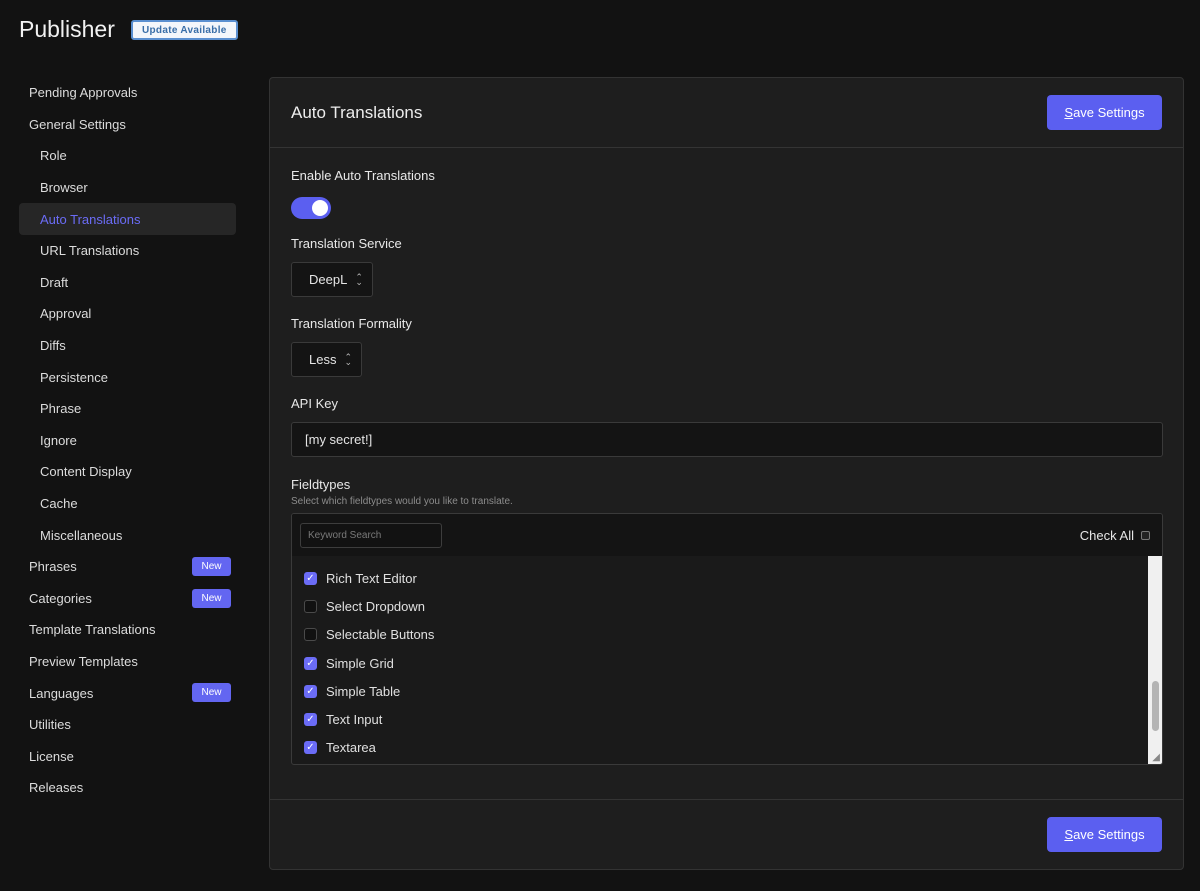 The width and height of the screenshot is (1200, 891). What do you see at coordinates (1156, 757) in the screenshot?
I see `resize-grip-icon: ◢` at bounding box center [1156, 757].